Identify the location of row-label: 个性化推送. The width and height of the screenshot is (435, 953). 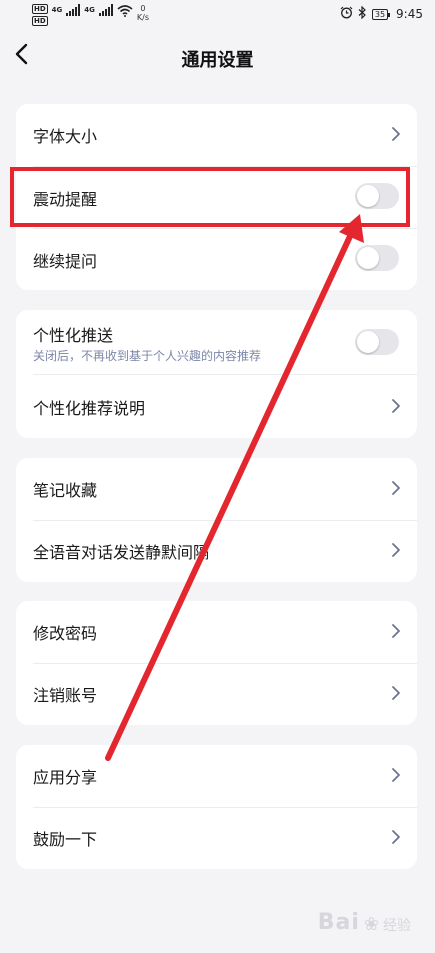
(73, 335).